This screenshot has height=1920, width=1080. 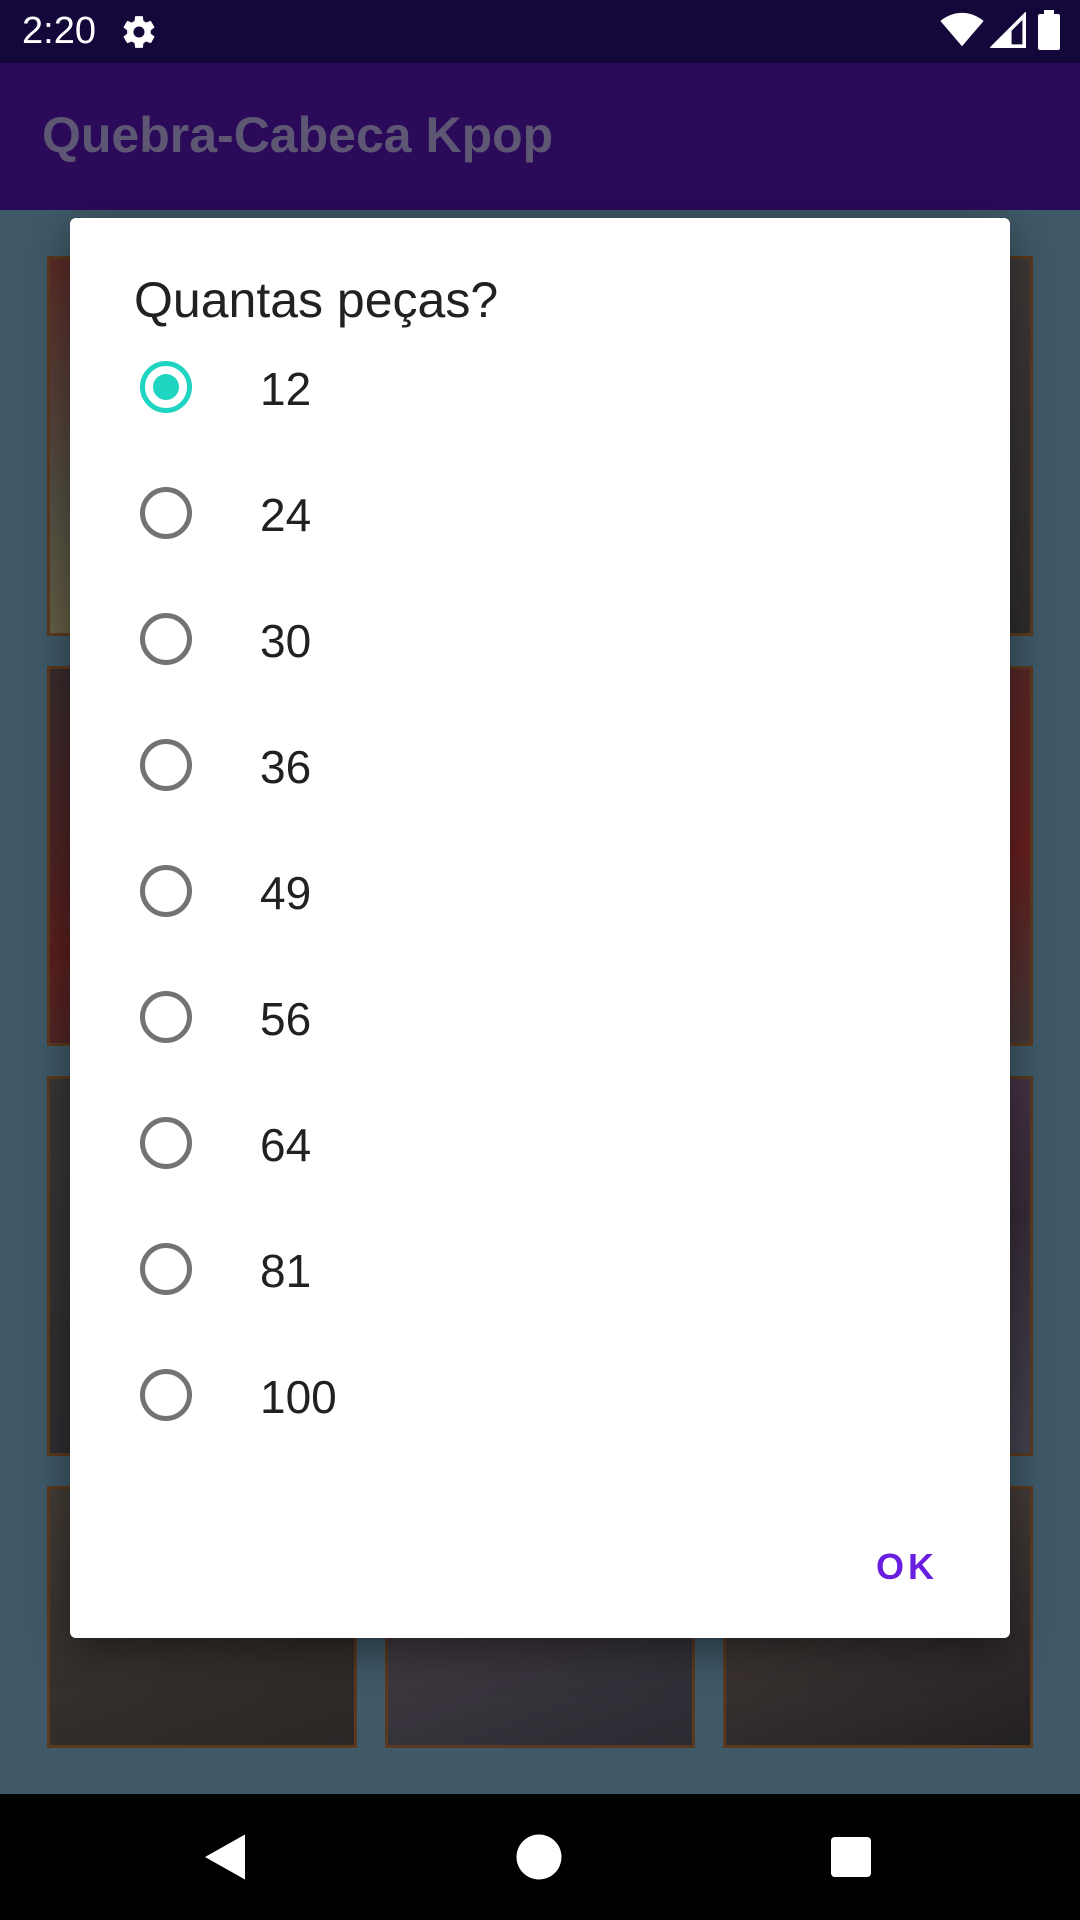 I want to click on navigation-bar, so click(x=540, y=1857).